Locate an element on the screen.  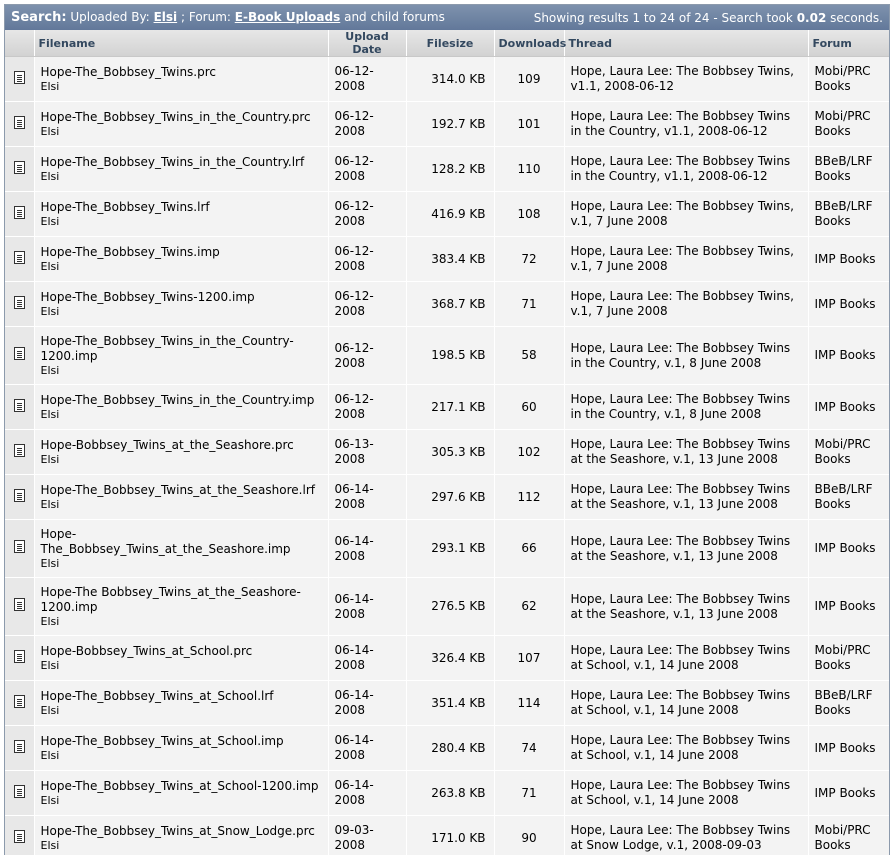
filename-link: Hope-Bobbsey_Twins_at_the_Seashore.prc is located at coordinates (181, 445).